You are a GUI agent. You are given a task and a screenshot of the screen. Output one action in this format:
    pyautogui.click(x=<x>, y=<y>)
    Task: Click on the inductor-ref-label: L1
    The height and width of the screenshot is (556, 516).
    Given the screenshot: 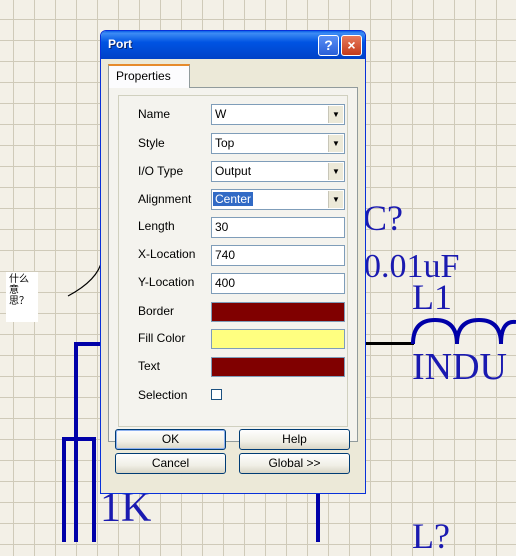 What is the action you would take?
    pyautogui.click(x=432, y=297)
    